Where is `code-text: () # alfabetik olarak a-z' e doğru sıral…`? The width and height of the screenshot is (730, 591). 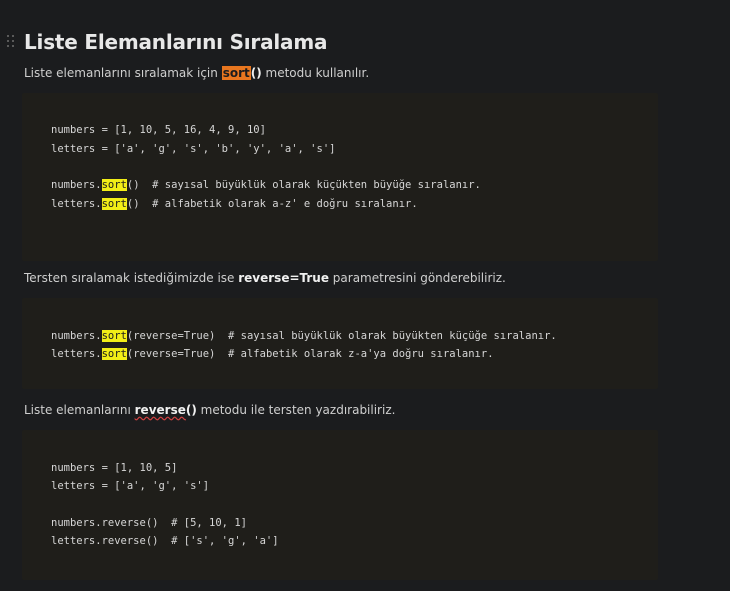 code-text: () # alfabetik olarak a-z' e doğru sıral… is located at coordinates (272, 204).